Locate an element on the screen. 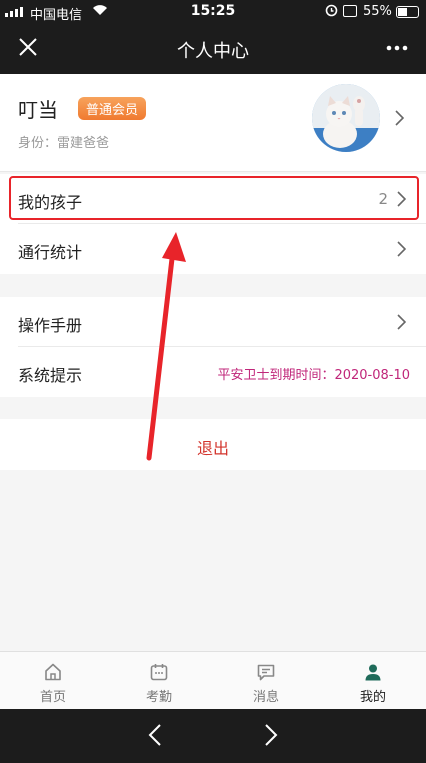 The width and height of the screenshot is (426, 763). tab-mine: 我的 is located at coordinates (373, 681).